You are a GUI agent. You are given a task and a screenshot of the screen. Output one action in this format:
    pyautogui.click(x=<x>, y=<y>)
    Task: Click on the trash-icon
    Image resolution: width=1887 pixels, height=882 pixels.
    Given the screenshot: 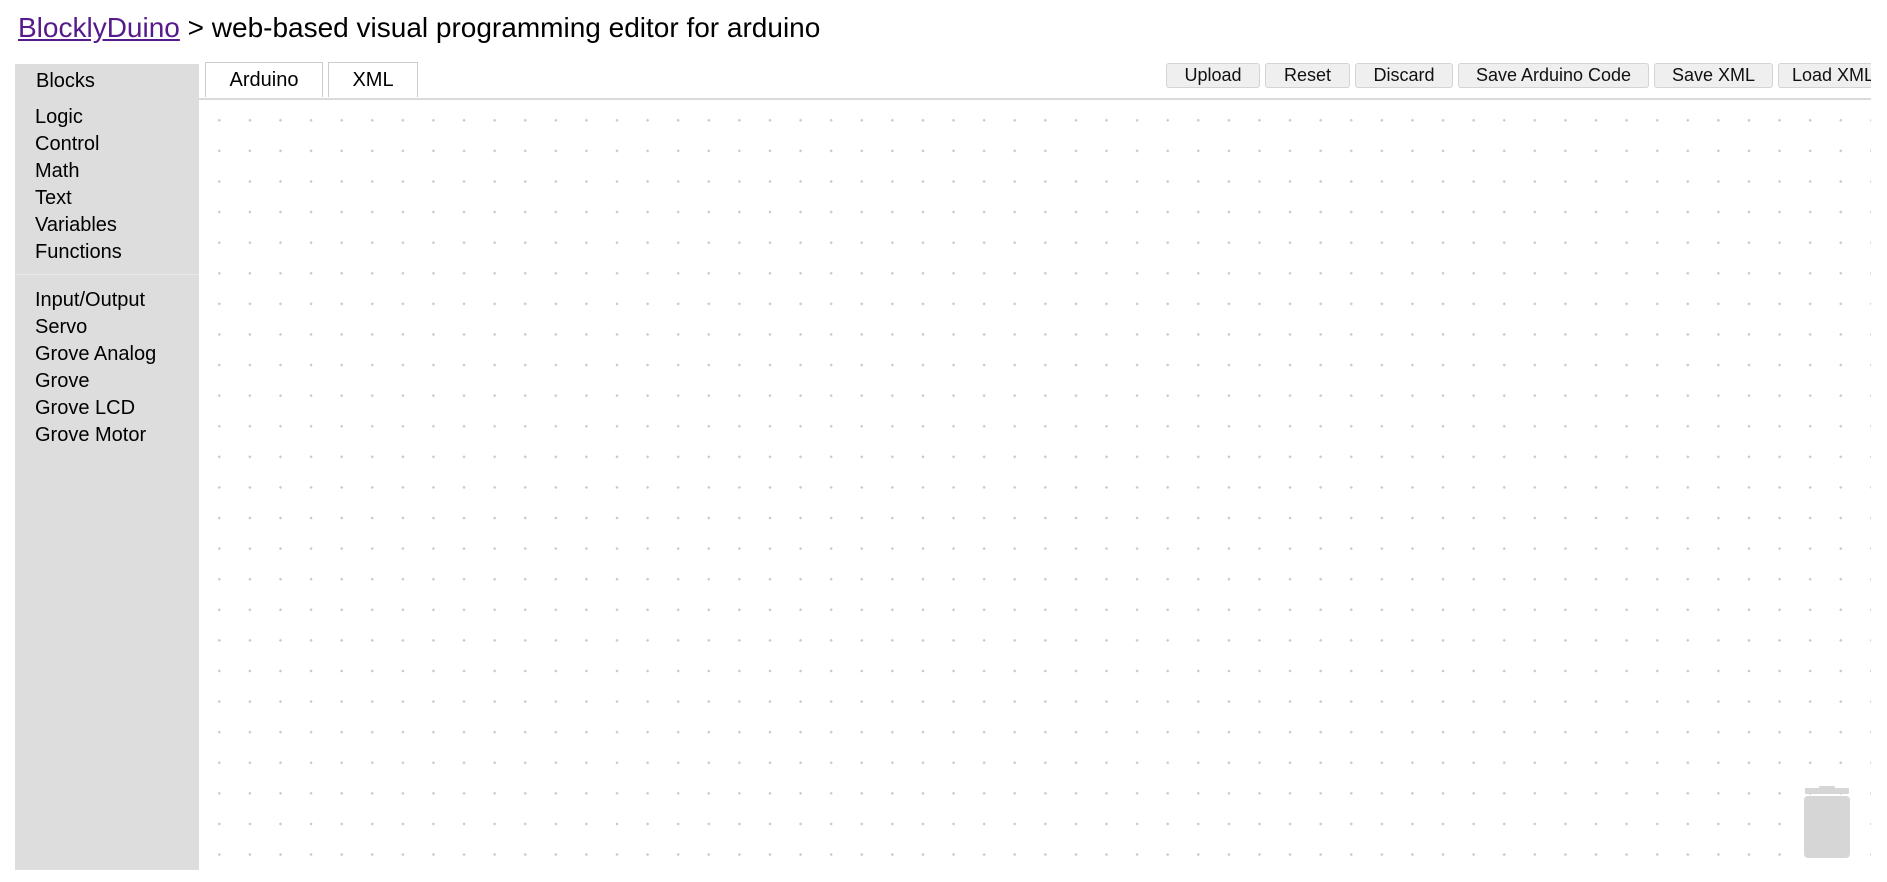 What is the action you would take?
    pyautogui.click(x=1827, y=824)
    